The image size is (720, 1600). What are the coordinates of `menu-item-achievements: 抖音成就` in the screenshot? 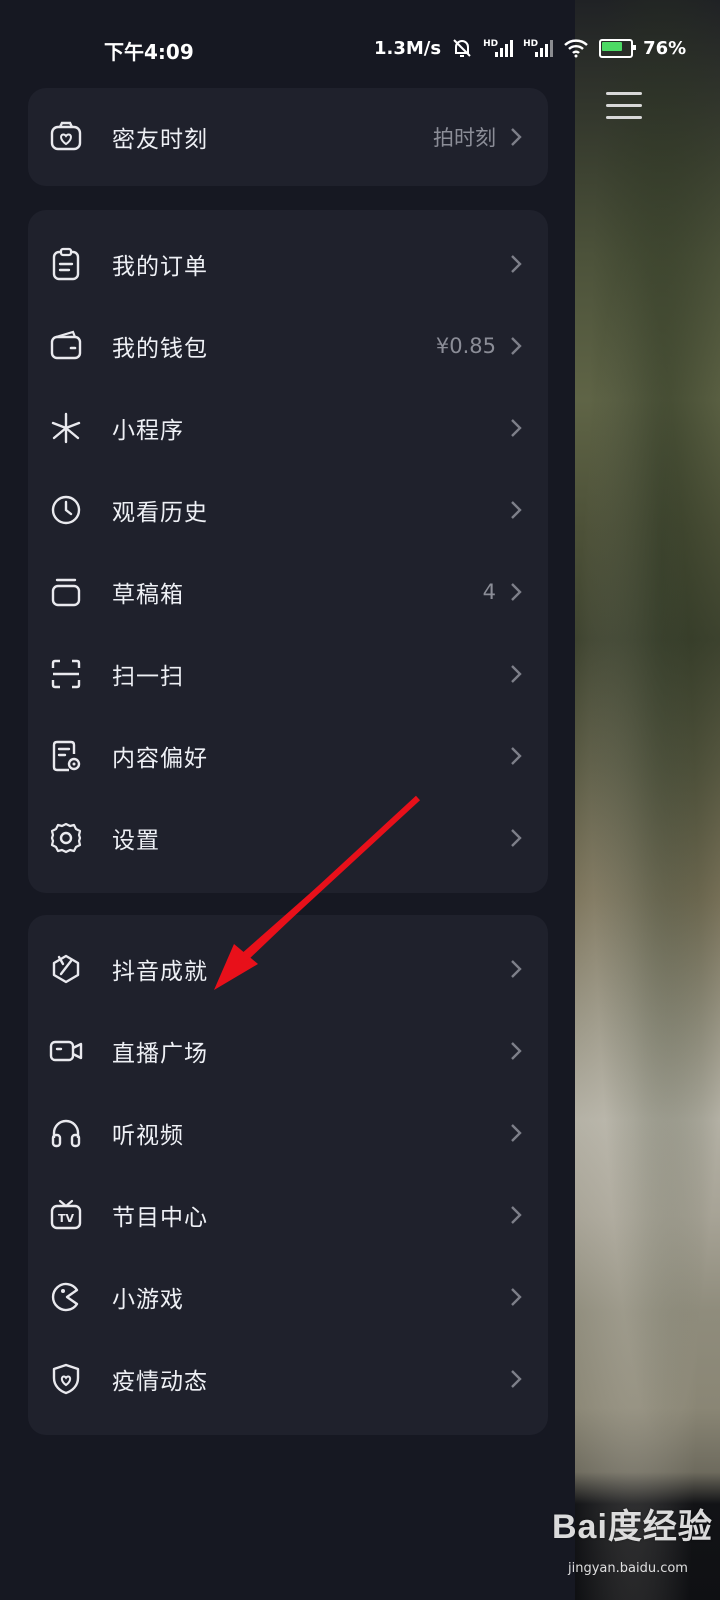 It's located at (288, 969).